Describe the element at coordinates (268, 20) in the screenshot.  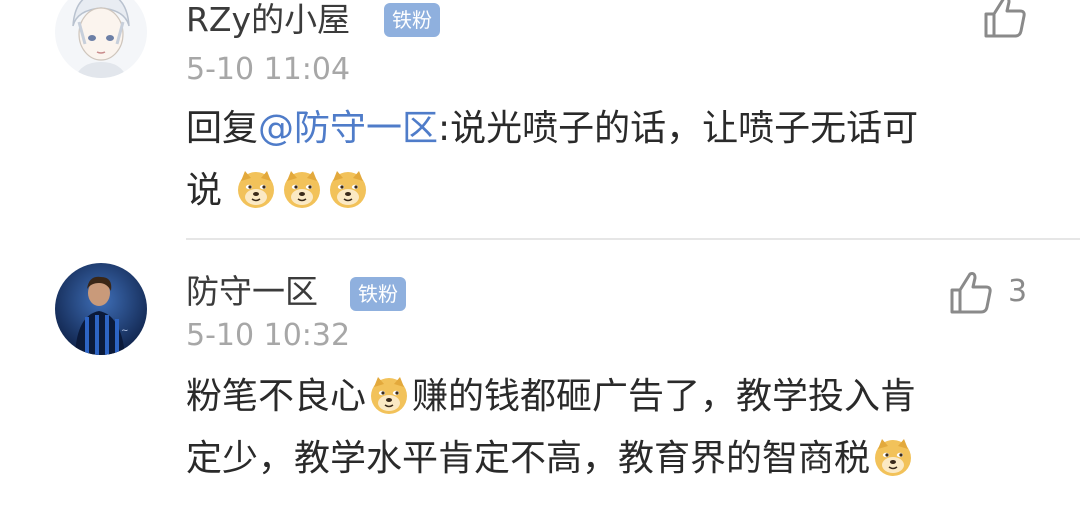
I see `comment-username: RZy的小屋` at that location.